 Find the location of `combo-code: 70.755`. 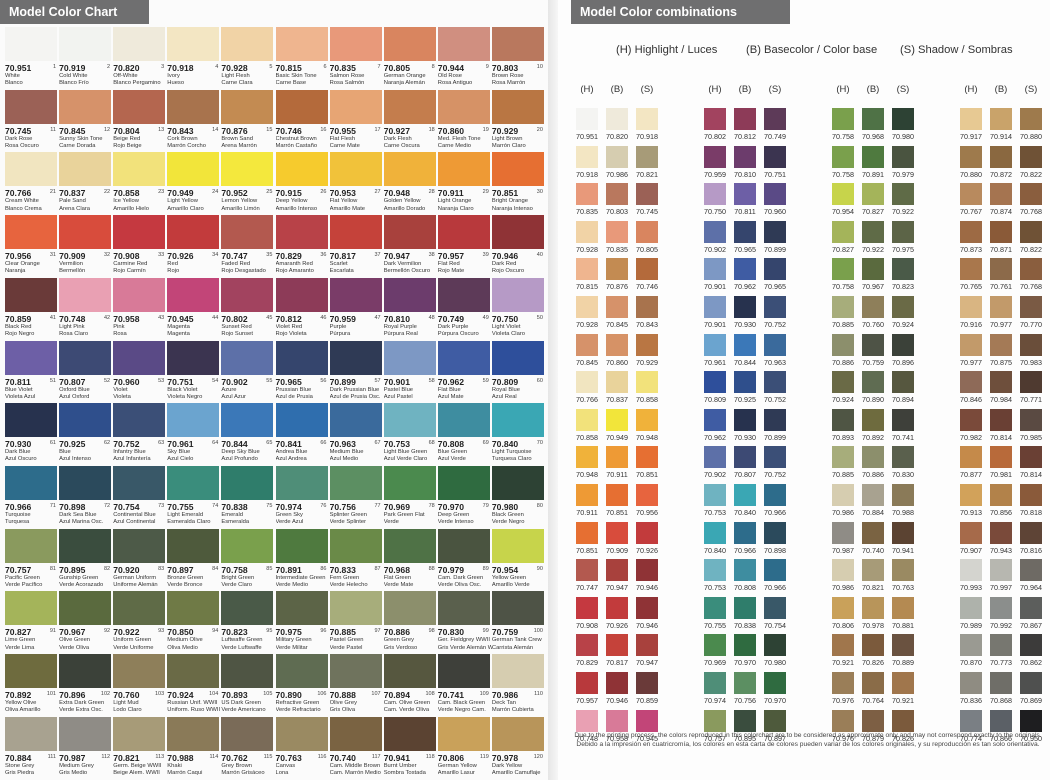

combo-code: 70.755 is located at coordinates (715, 625).